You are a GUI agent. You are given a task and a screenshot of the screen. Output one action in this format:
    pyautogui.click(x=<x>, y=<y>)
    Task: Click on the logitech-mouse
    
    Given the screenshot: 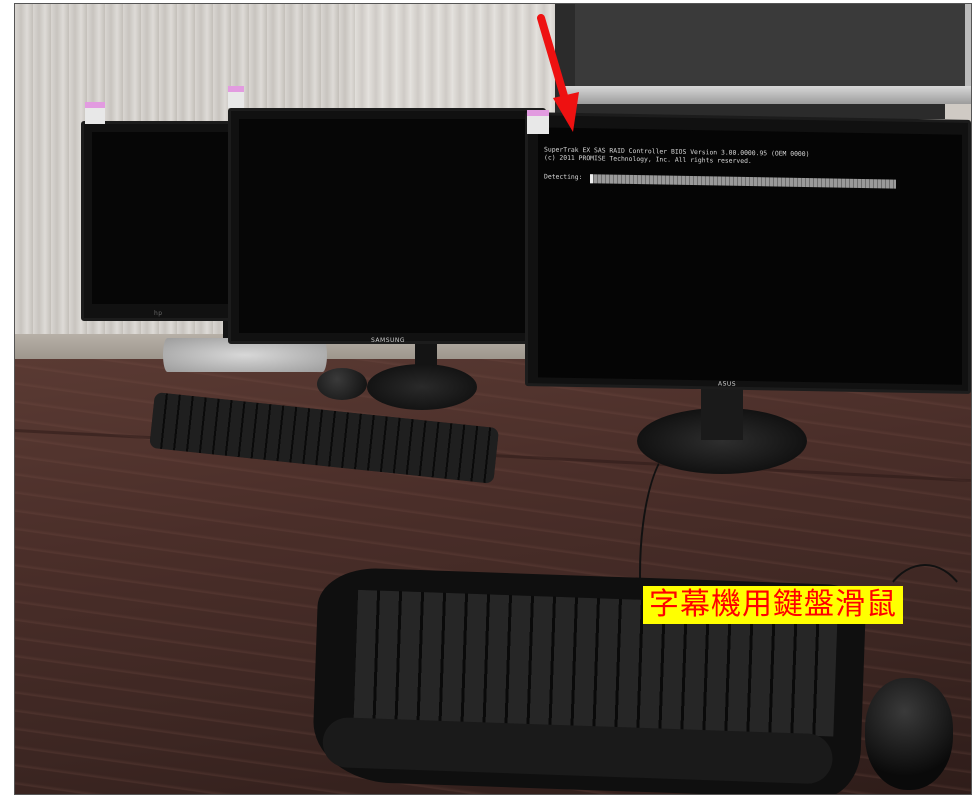 What is the action you would take?
    pyautogui.click(x=909, y=734)
    